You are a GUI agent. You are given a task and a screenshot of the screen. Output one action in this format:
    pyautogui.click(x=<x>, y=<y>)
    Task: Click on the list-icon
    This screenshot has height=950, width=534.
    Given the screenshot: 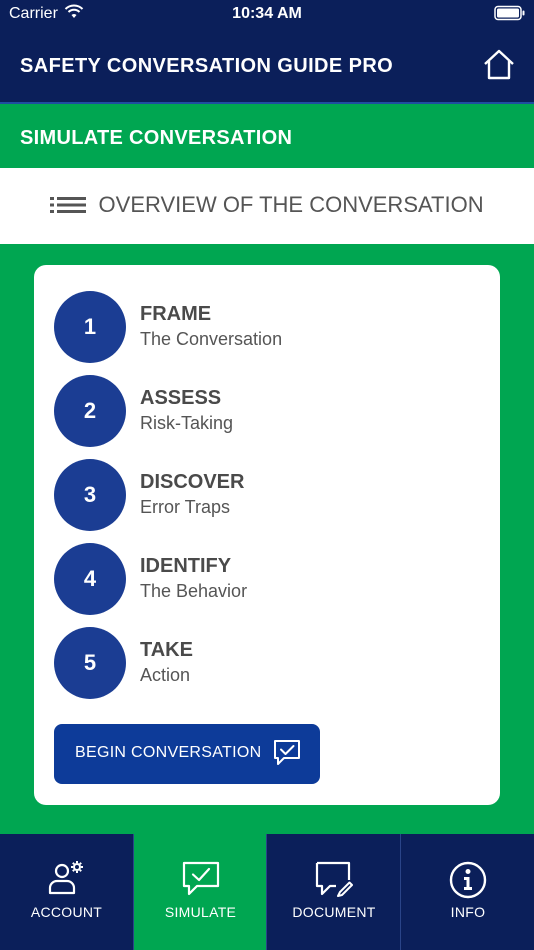 What is the action you would take?
    pyautogui.click(x=74, y=204)
    